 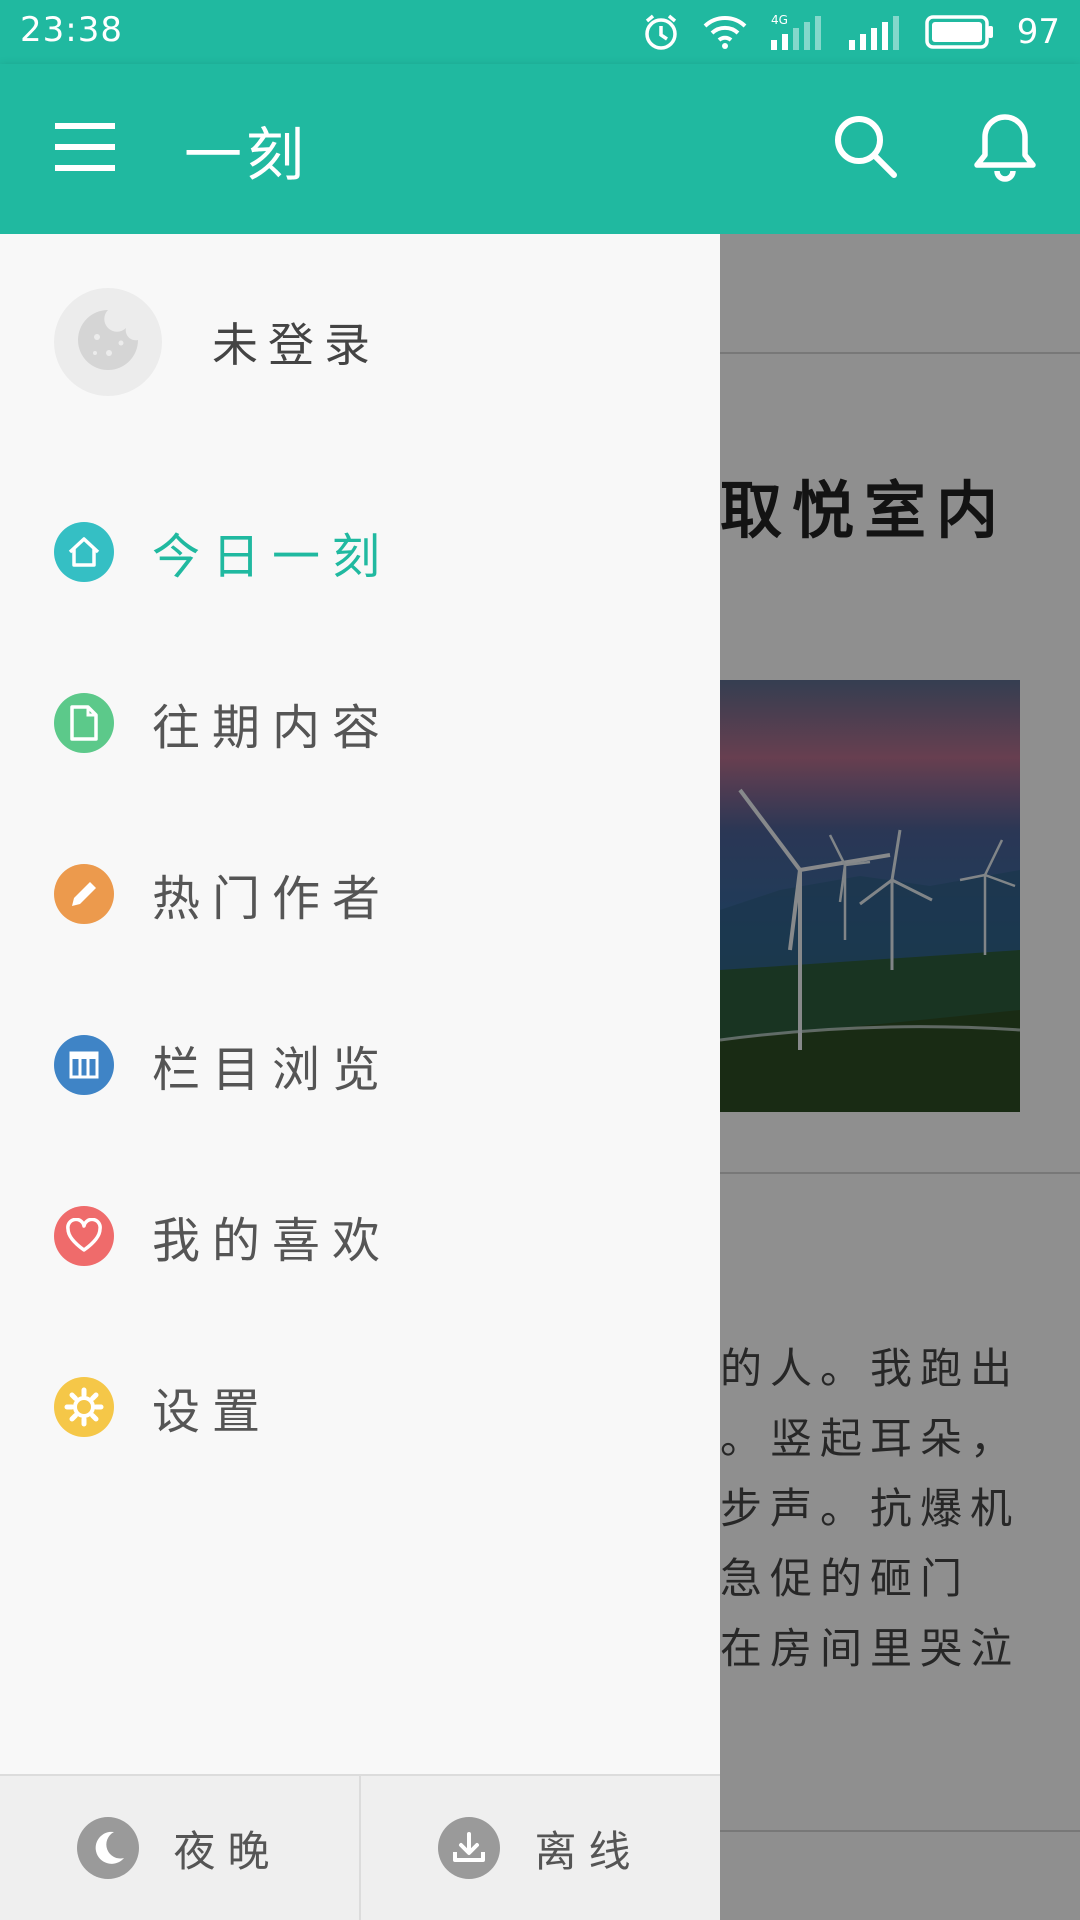 I want to click on heart-icon, so click(x=84, y=1235).